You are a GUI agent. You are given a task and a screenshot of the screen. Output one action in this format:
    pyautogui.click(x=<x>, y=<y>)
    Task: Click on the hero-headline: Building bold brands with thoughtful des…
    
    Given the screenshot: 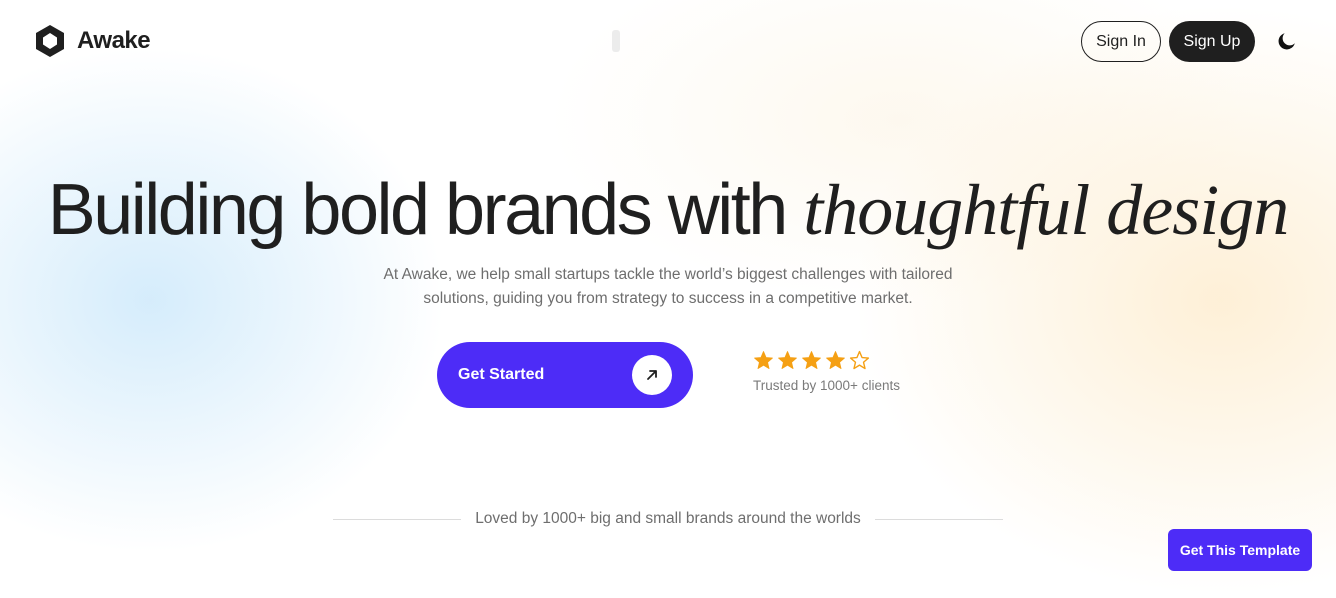 What is the action you would take?
    pyautogui.click(x=668, y=210)
    